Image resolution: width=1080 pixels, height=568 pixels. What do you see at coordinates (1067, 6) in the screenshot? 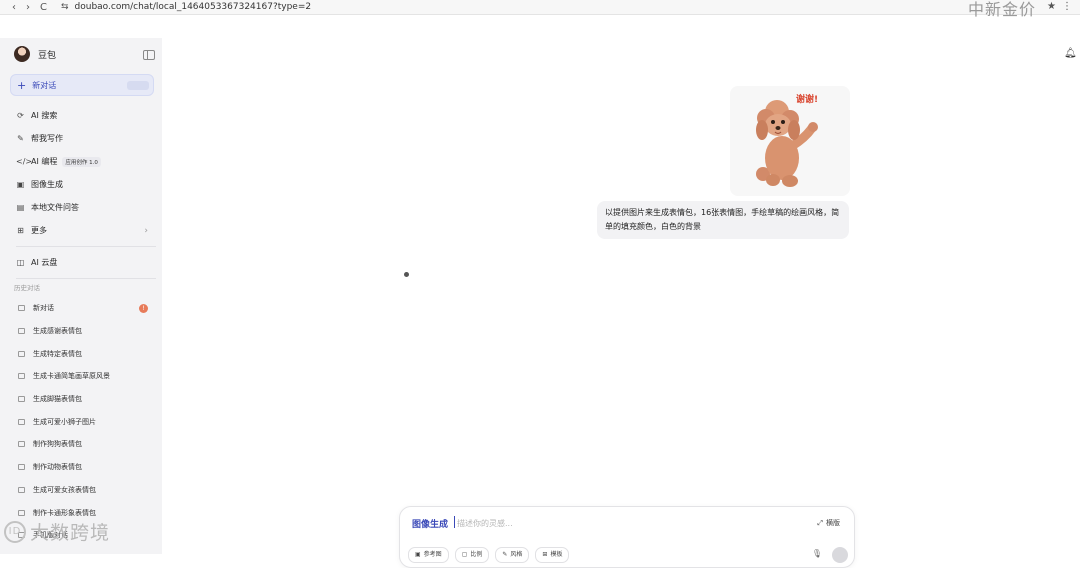
I see `browser-menu-icon: ⋮` at bounding box center [1067, 6].